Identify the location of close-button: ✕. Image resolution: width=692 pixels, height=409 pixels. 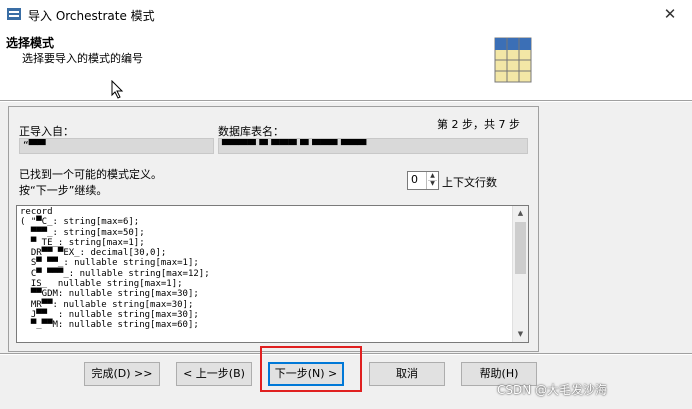
(670, 14).